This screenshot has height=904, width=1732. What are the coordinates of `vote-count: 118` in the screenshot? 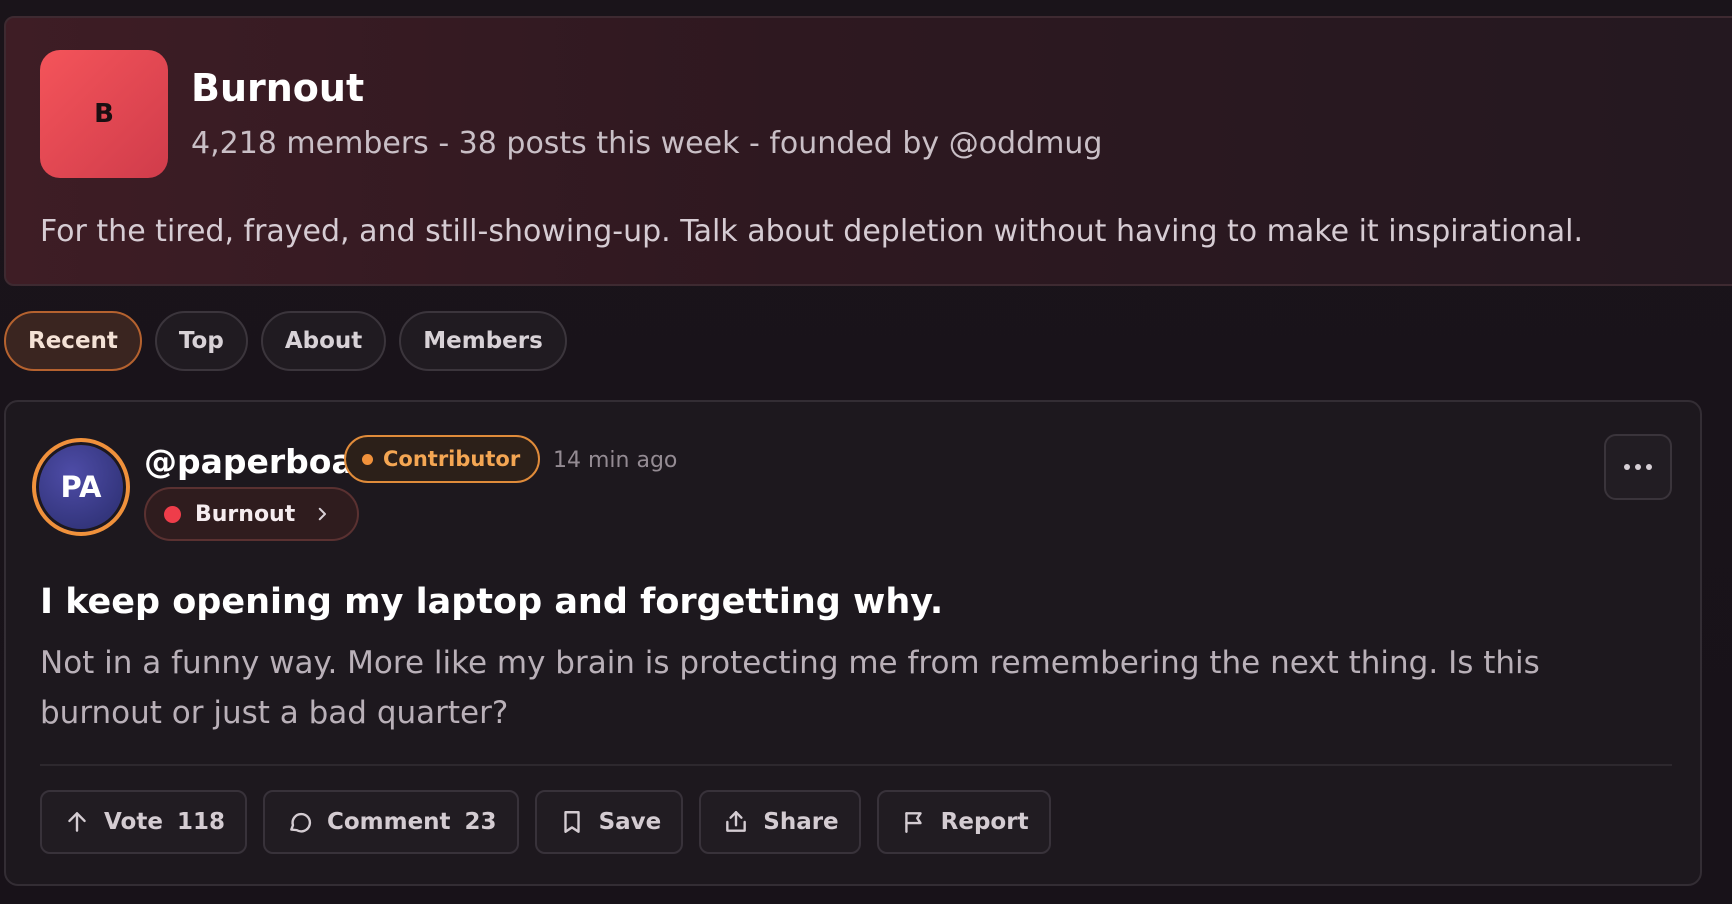 It's located at (200, 822).